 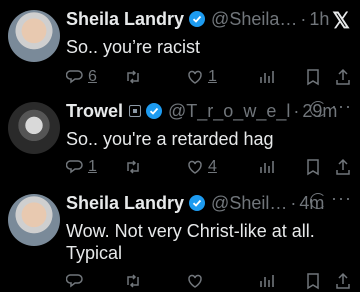 What do you see at coordinates (92, 166) in the screenshot?
I see `reply-count: 1` at bounding box center [92, 166].